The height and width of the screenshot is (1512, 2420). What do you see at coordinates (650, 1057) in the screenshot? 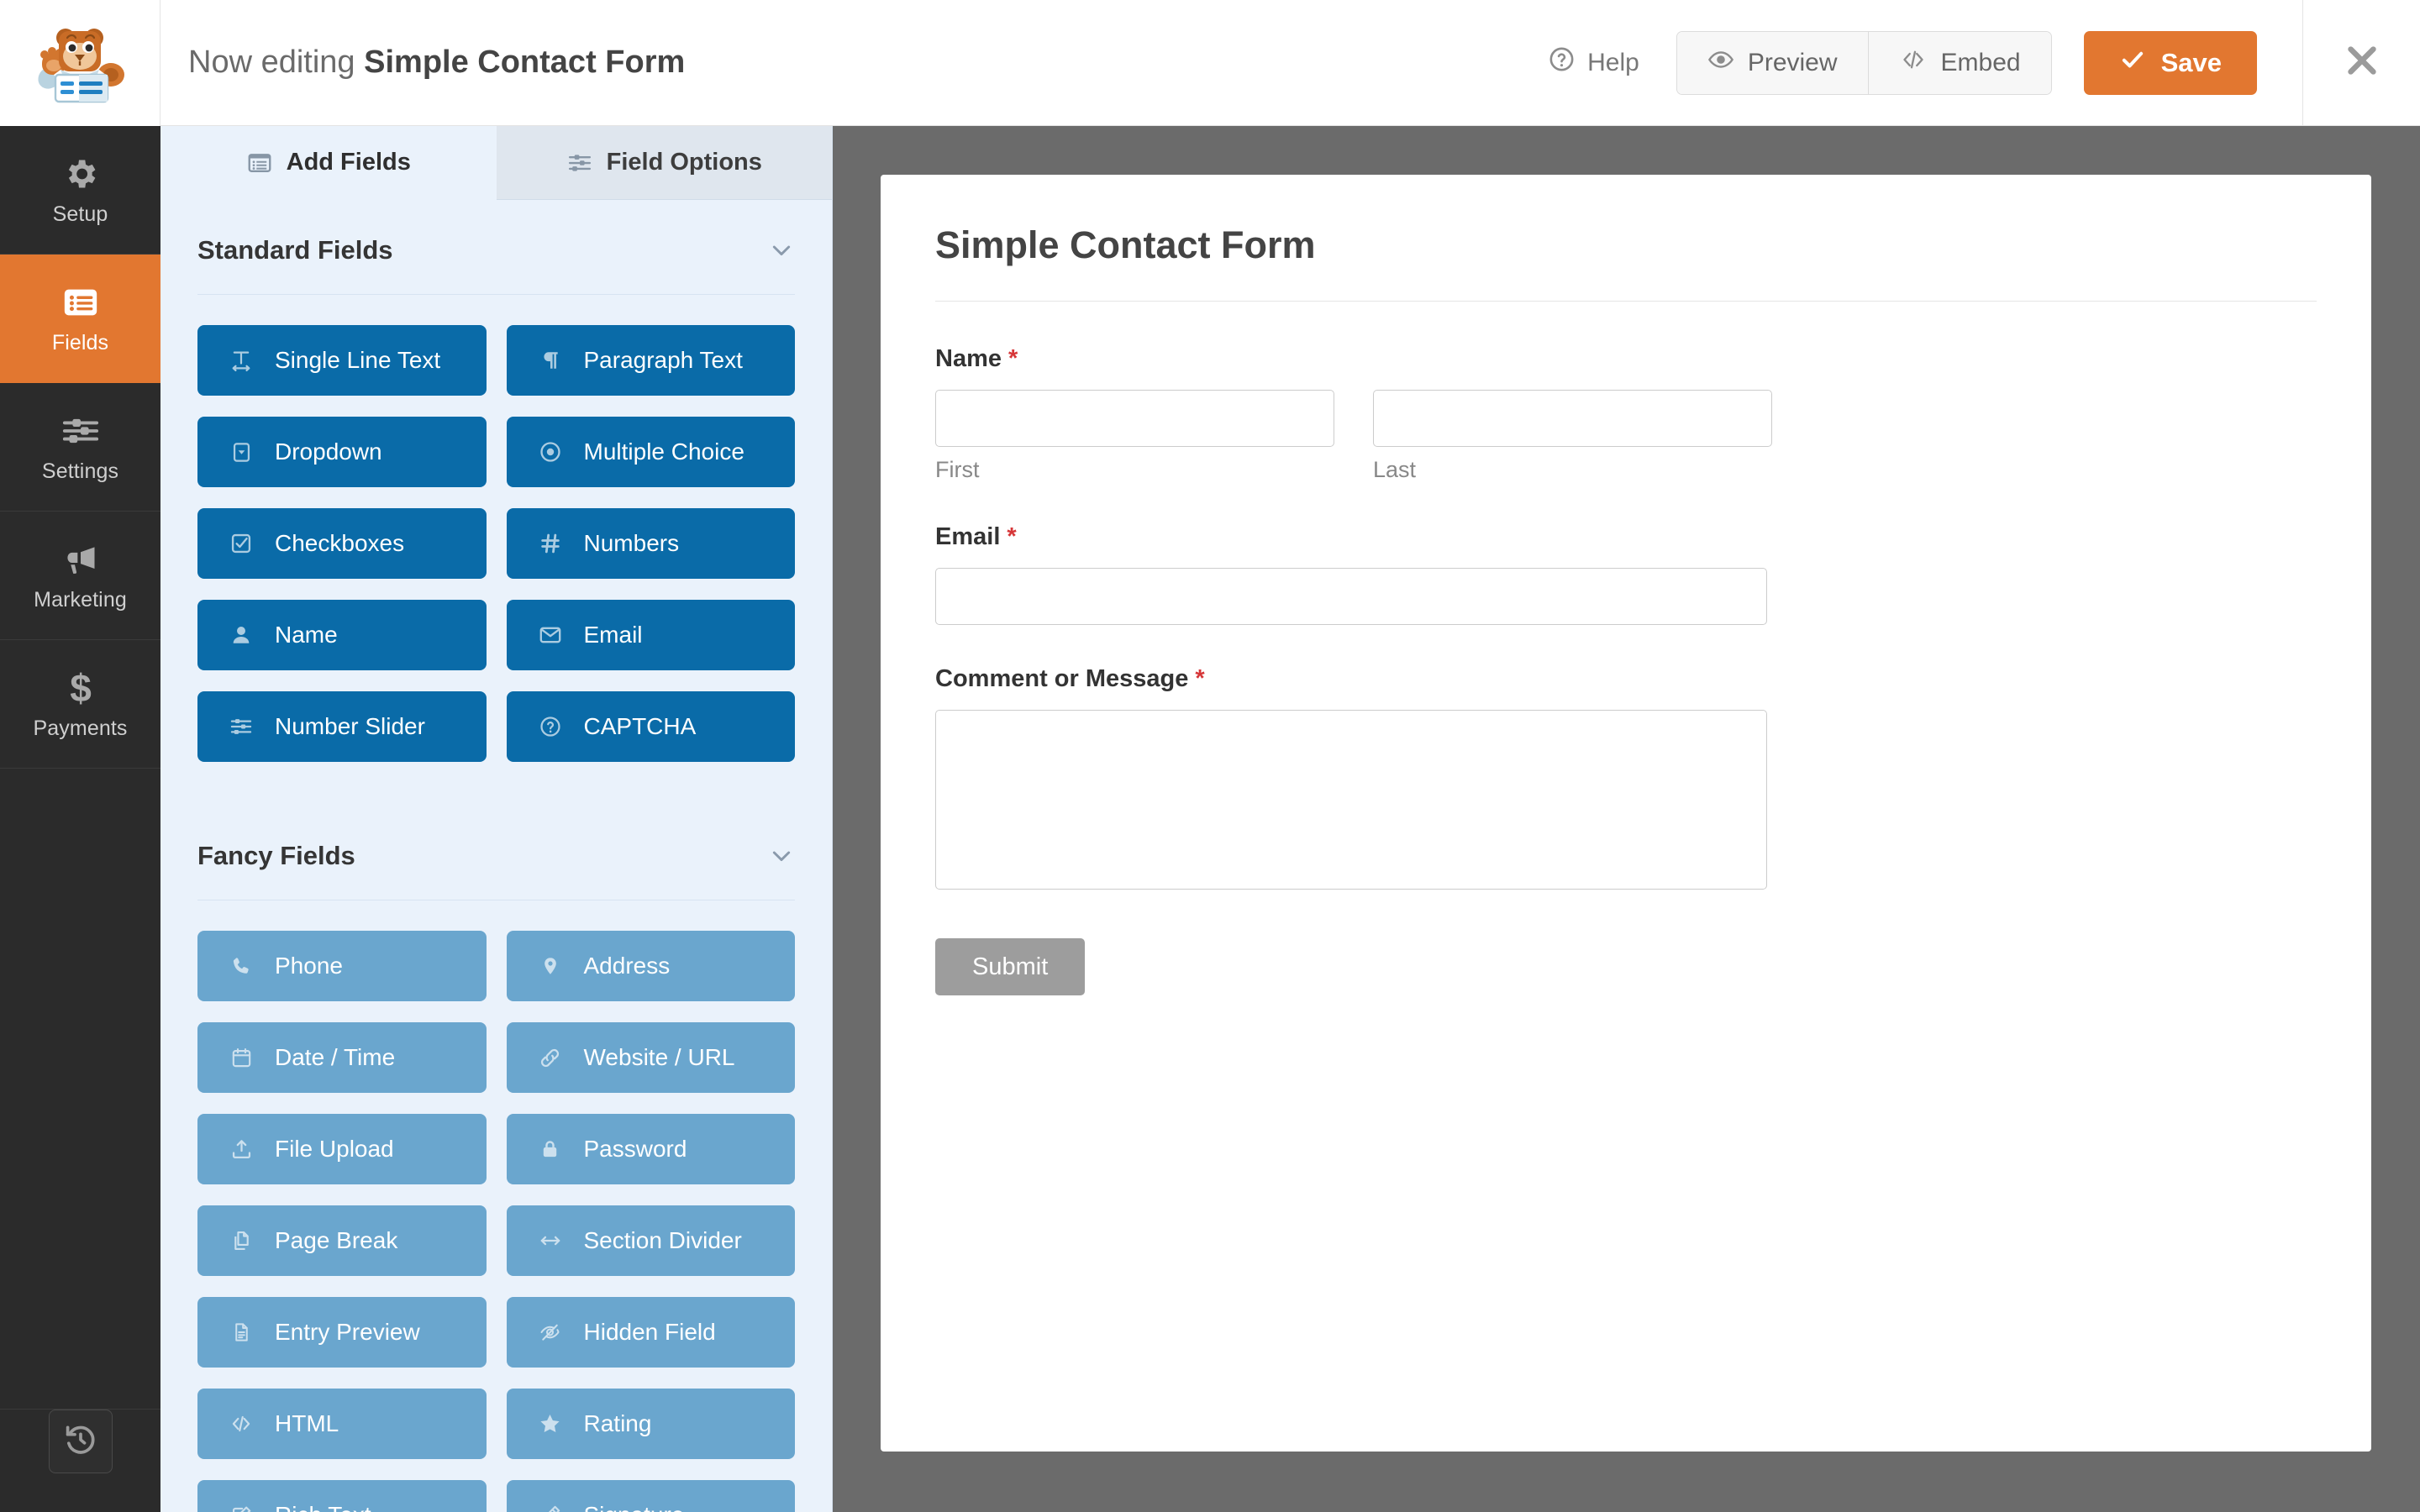
I see `field-button-website-url: Website / URL` at bounding box center [650, 1057].